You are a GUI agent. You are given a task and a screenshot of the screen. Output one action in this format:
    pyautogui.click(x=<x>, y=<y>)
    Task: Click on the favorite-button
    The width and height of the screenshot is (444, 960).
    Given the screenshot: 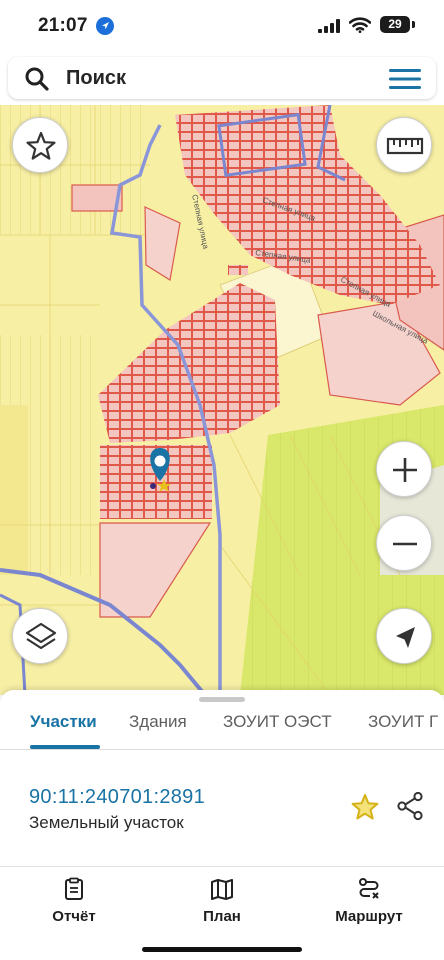 What is the action you would take?
    pyautogui.click(x=40, y=145)
    